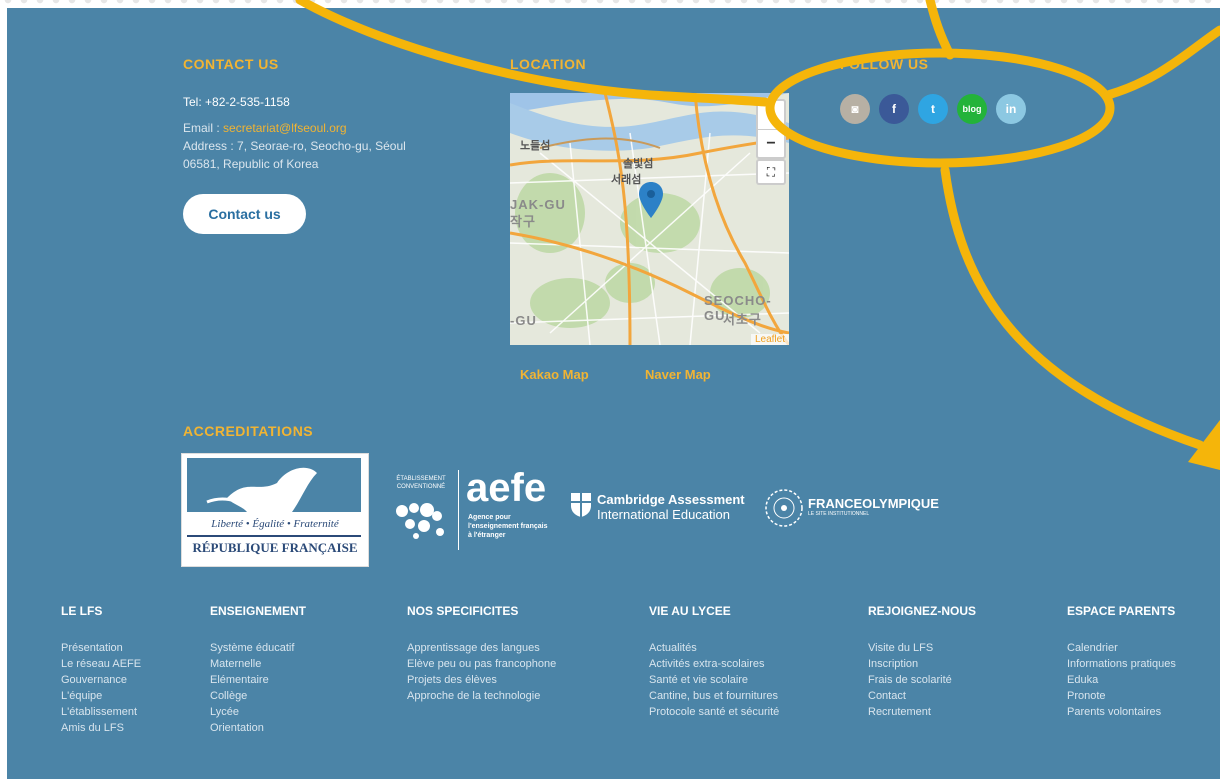  Describe the element at coordinates (275, 547) in the screenshot. I see `republique-name: RÉPUBLIQUE FRANÇAISE` at that location.